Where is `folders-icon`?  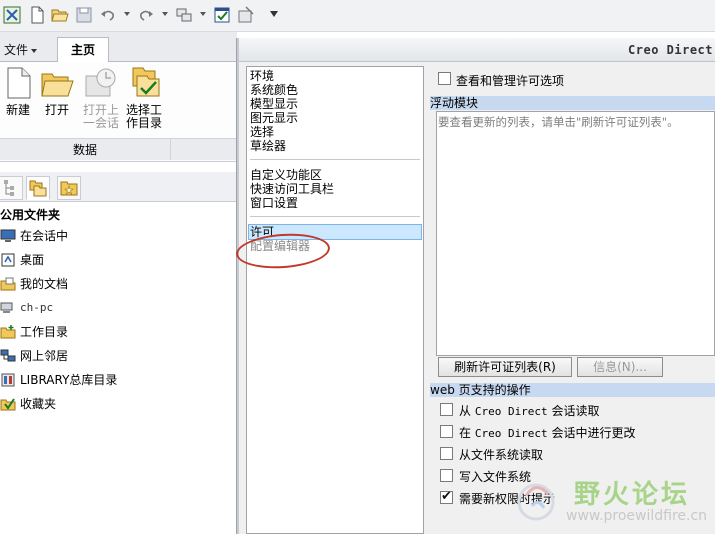 folders-icon is located at coordinates (38, 188).